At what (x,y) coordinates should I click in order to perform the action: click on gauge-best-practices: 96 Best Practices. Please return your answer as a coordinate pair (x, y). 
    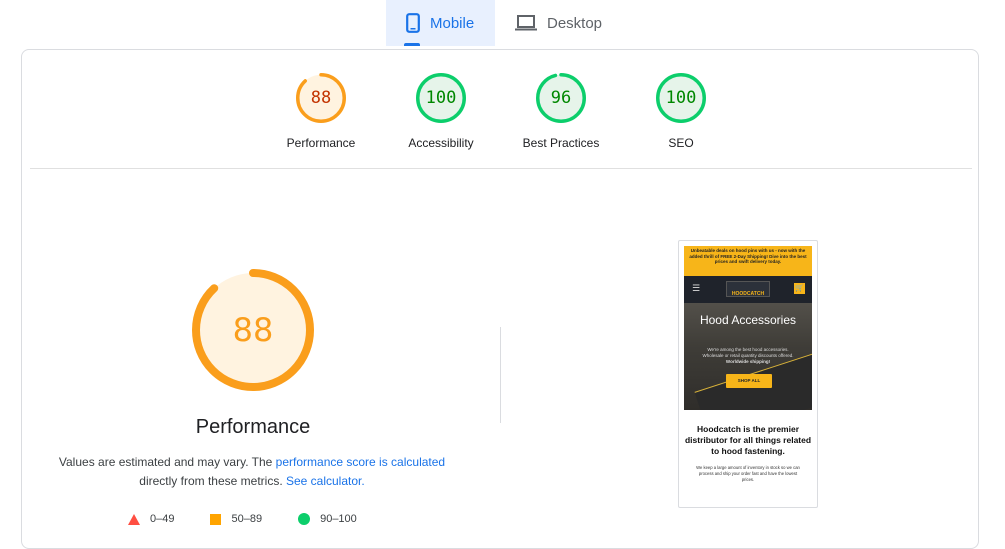
    Looking at the image, I should click on (561, 111).